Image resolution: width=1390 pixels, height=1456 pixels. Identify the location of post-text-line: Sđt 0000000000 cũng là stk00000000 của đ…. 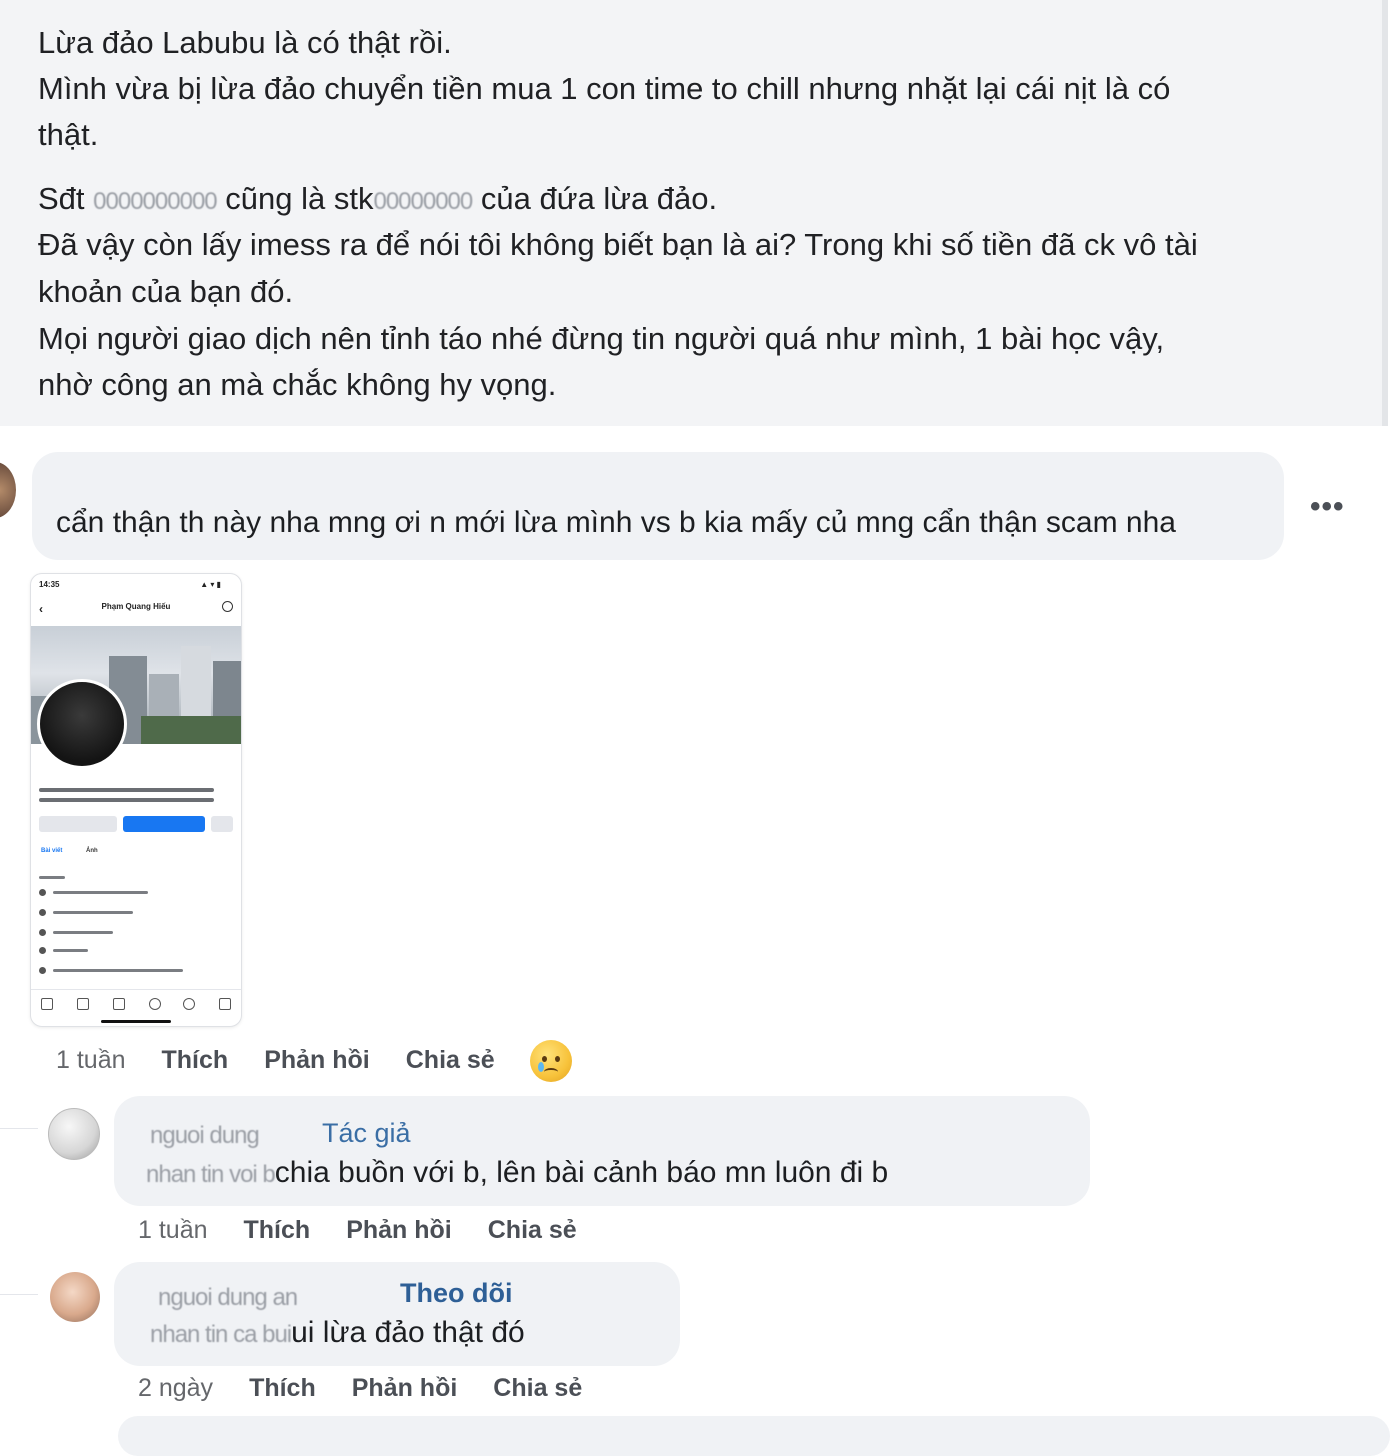
(377, 200).